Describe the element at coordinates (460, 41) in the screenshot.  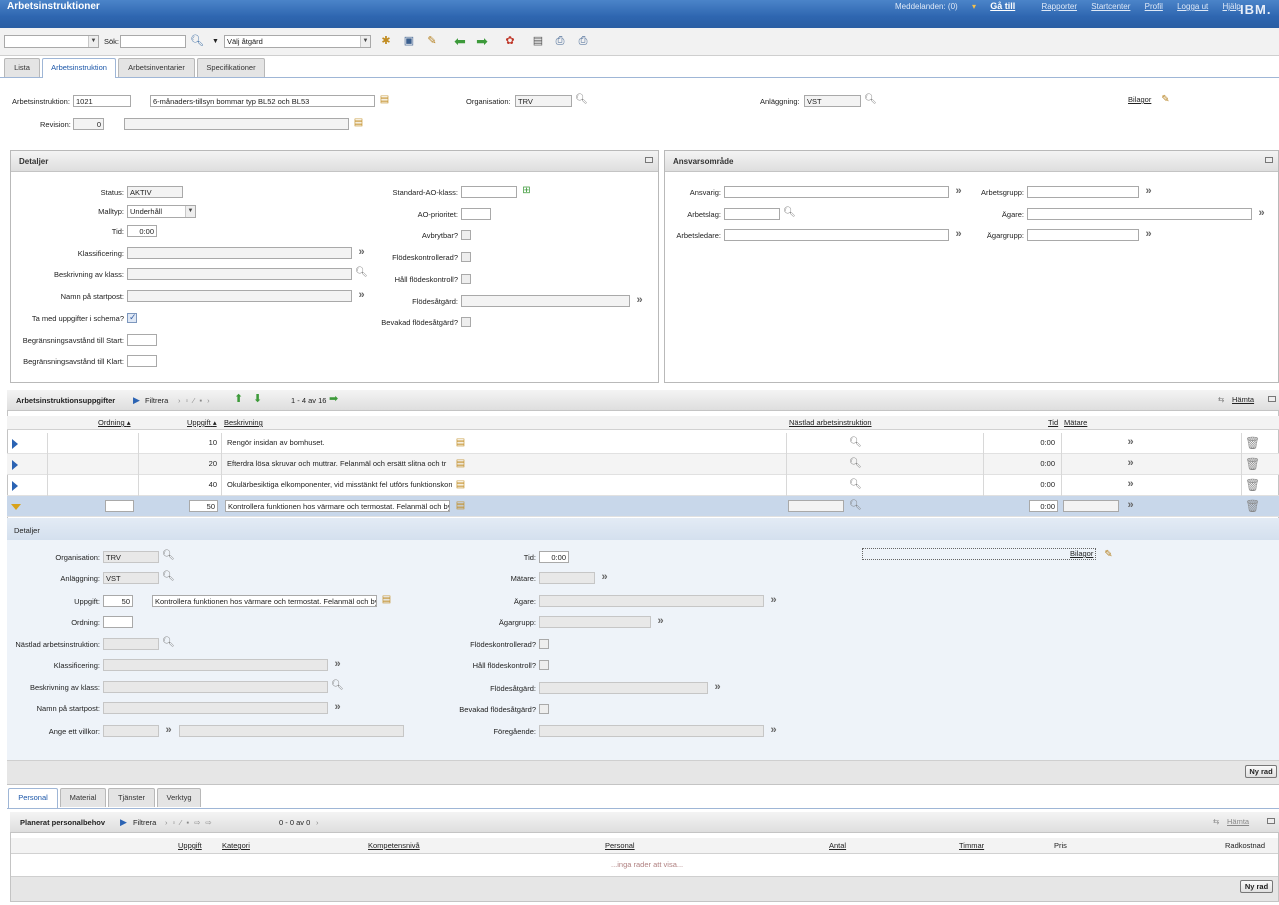
I see `previous-record-icon: ⬅` at that location.